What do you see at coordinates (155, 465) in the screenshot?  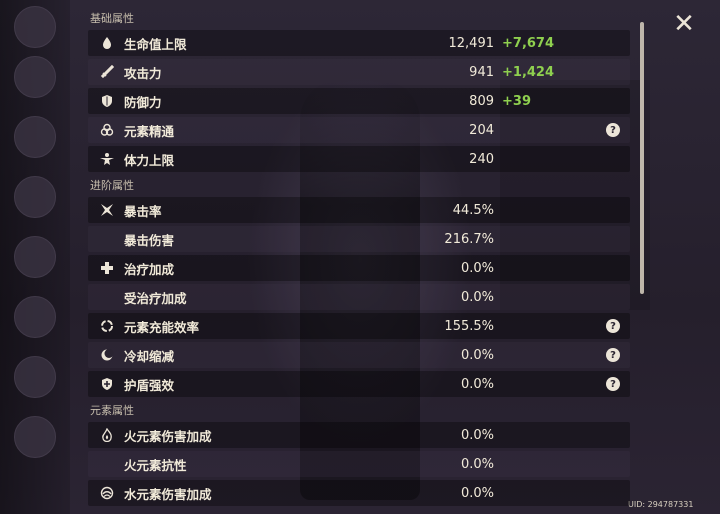 I see `stat-label: 火元素抗性` at bounding box center [155, 465].